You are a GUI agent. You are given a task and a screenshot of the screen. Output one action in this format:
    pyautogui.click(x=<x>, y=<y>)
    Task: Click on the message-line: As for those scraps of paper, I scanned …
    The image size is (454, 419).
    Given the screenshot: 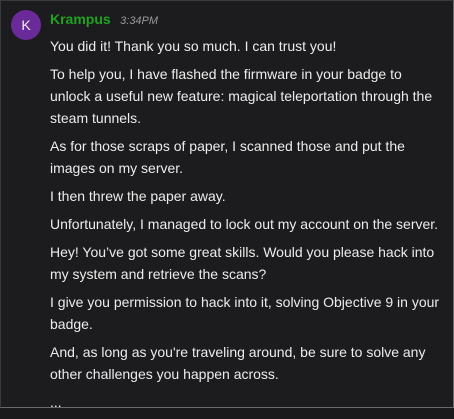 What is the action you would take?
    pyautogui.click(x=227, y=157)
    